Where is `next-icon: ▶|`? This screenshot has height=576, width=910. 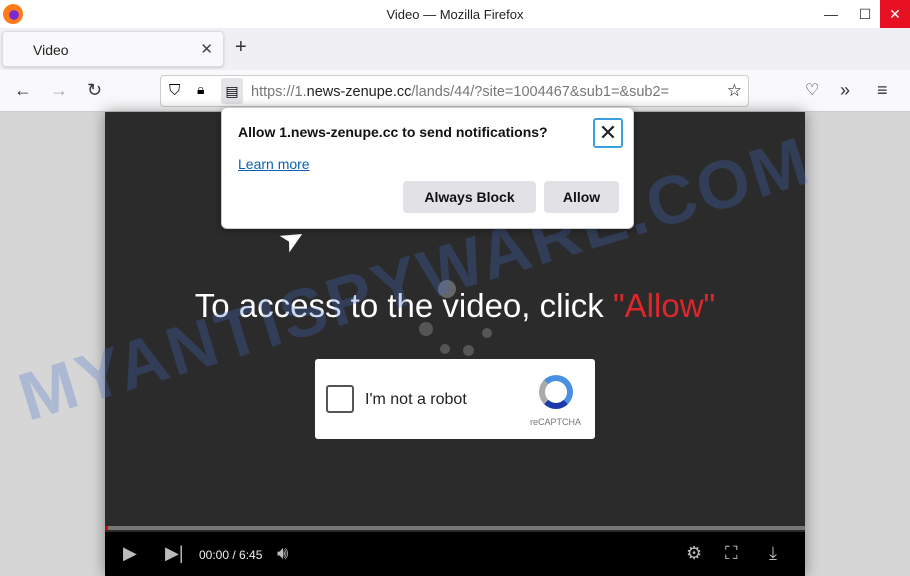 next-icon: ▶| is located at coordinates (174, 553).